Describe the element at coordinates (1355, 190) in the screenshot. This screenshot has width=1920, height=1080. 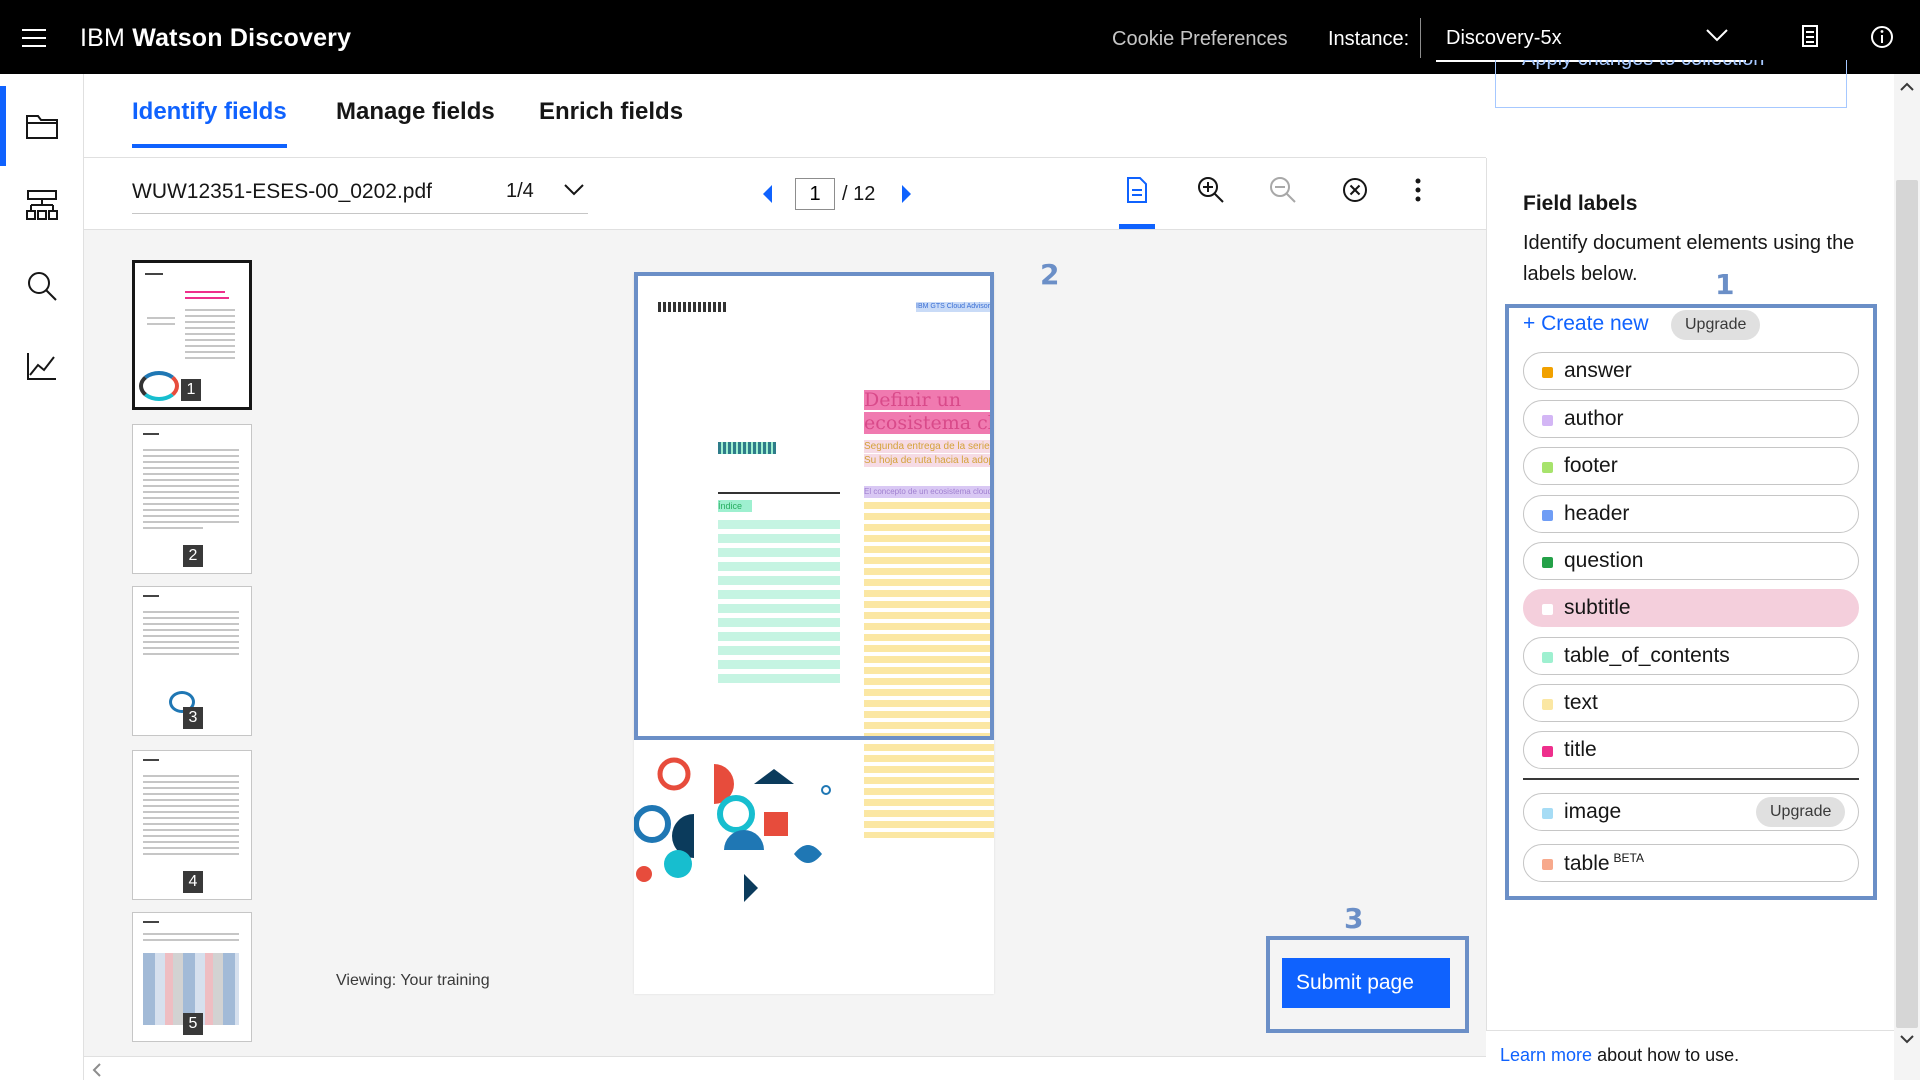
I see `clear-icon` at that location.